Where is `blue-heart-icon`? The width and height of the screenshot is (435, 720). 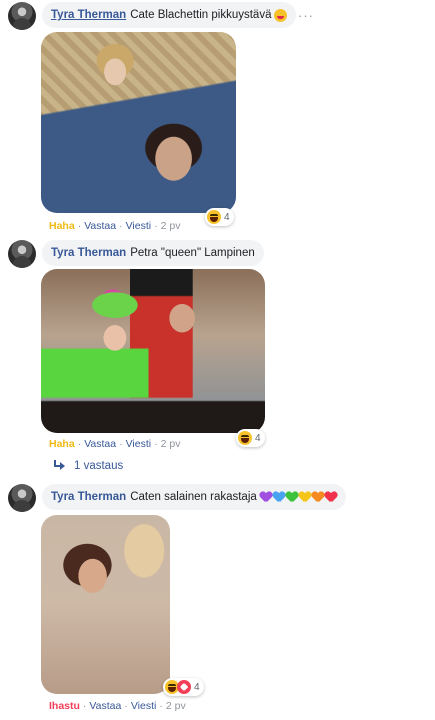
blue-heart-icon is located at coordinates (279, 497).